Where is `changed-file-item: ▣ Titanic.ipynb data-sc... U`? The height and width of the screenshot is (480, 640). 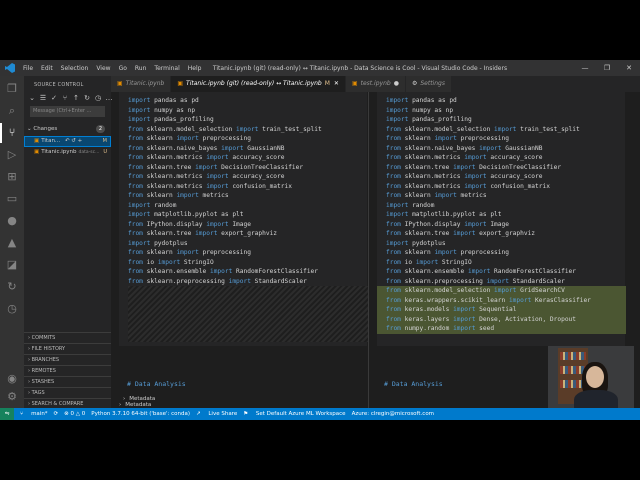 changed-file-item: ▣ Titanic.ipynb data-sc... U is located at coordinates (67, 152).